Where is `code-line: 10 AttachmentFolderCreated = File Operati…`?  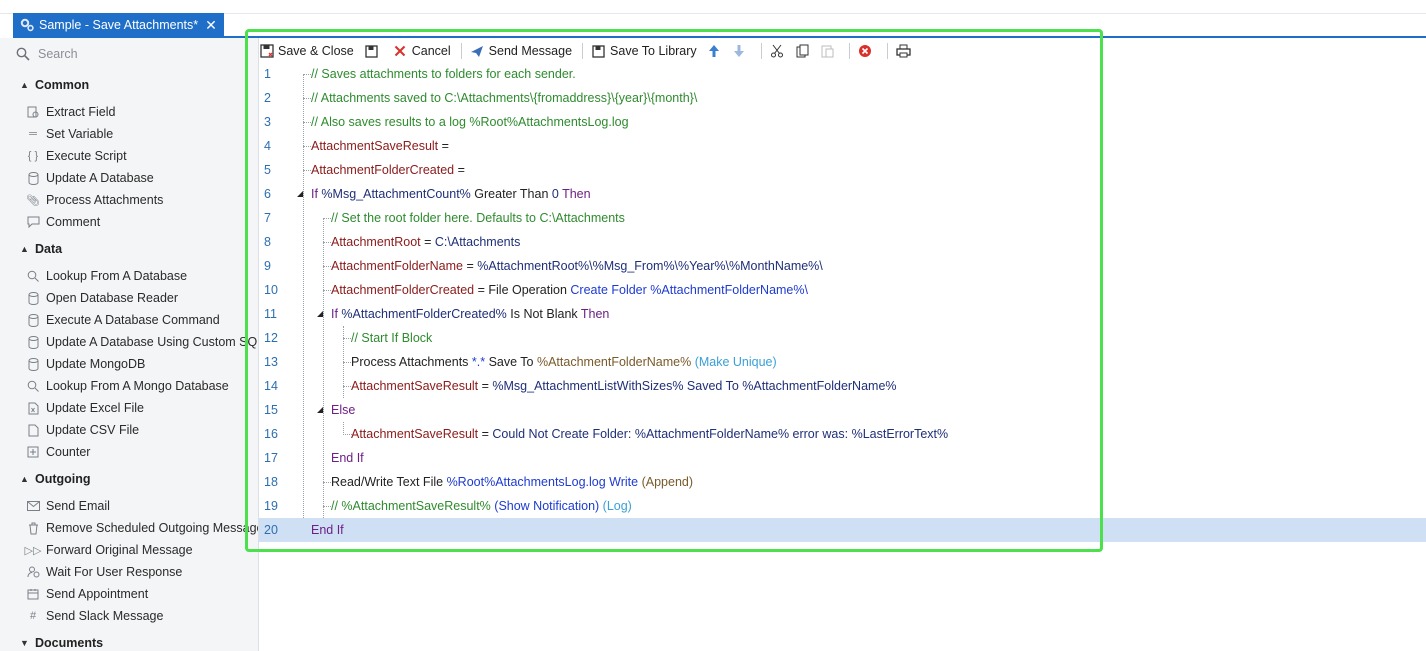 code-line: 10 AttachmentFolderCreated = File Operati… is located at coordinates (842, 290).